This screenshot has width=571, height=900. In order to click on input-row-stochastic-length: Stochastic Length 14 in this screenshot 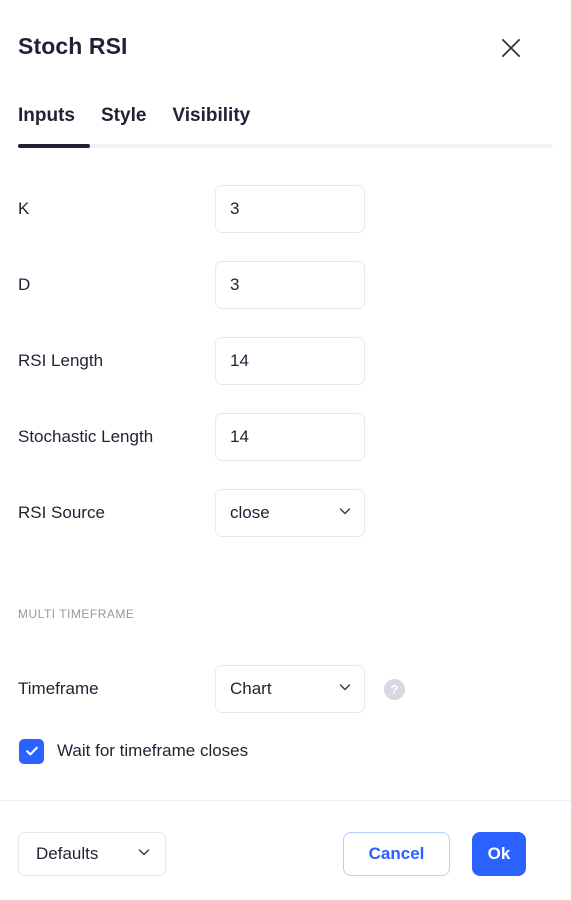, I will do `click(285, 437)`.